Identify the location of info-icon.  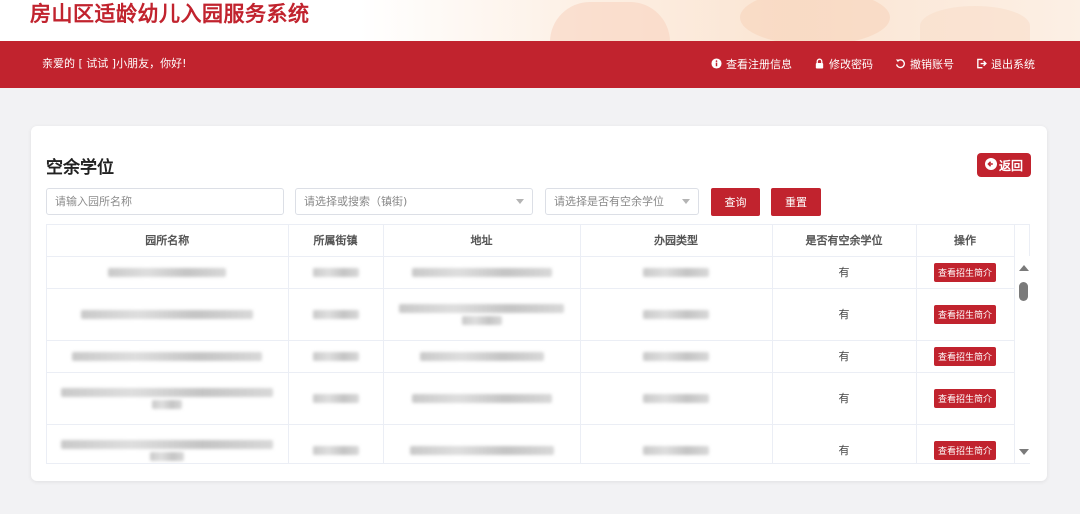
(716, 63).